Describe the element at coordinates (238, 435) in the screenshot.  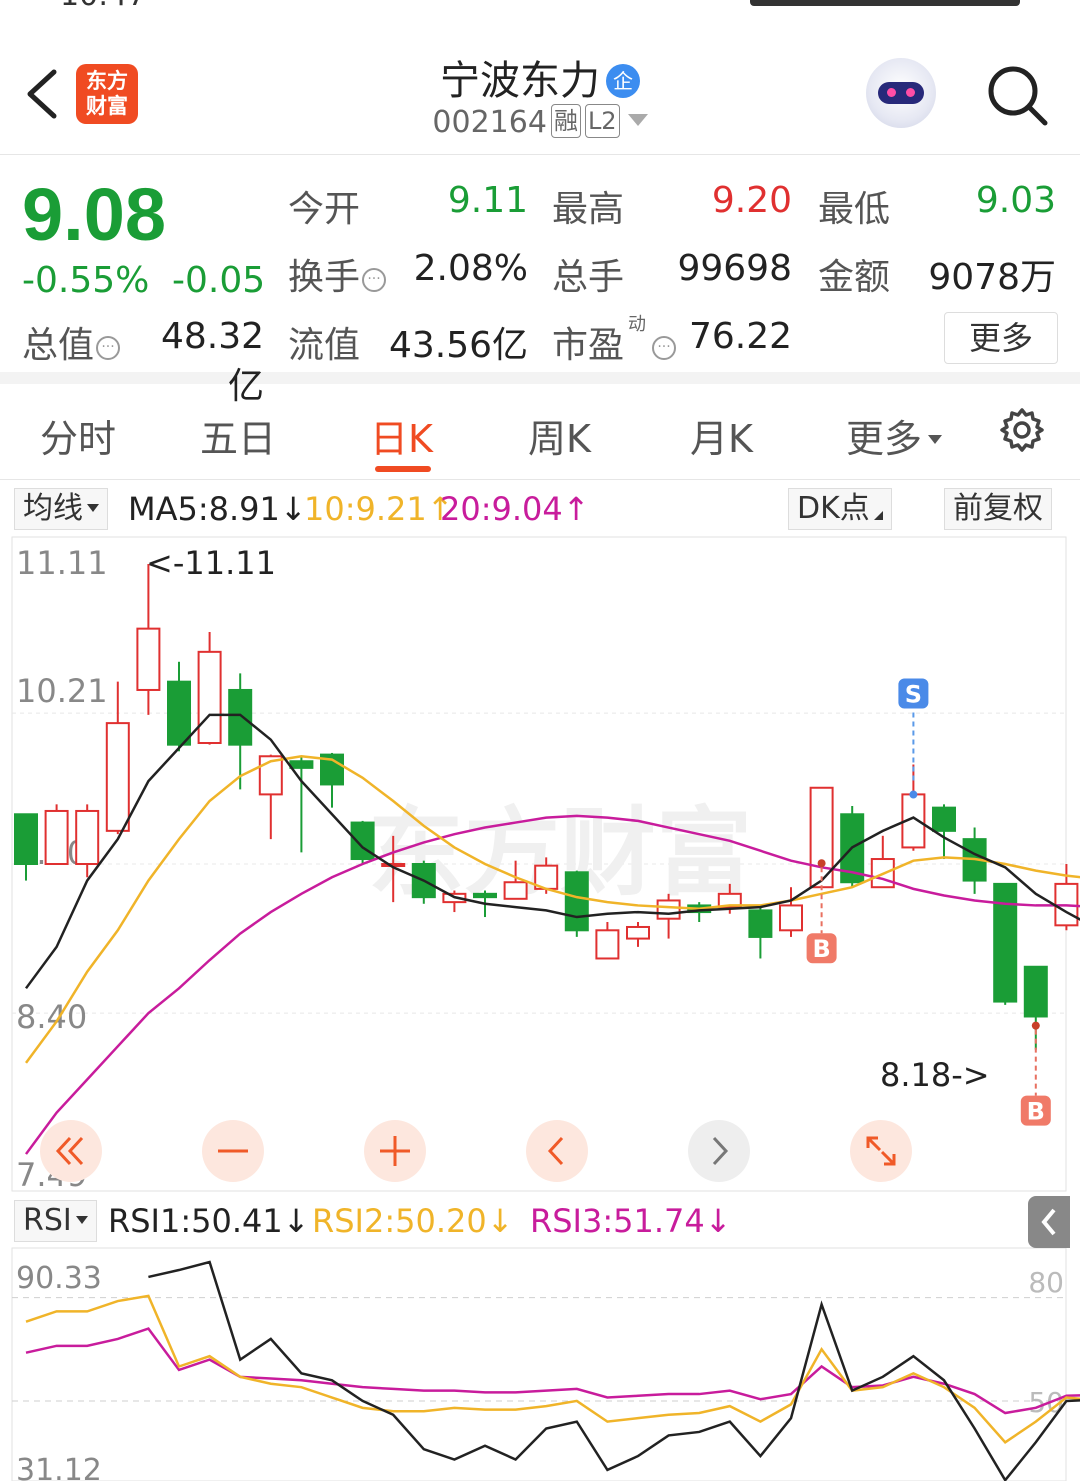
I see `tab-five-day: 五日` at that location.